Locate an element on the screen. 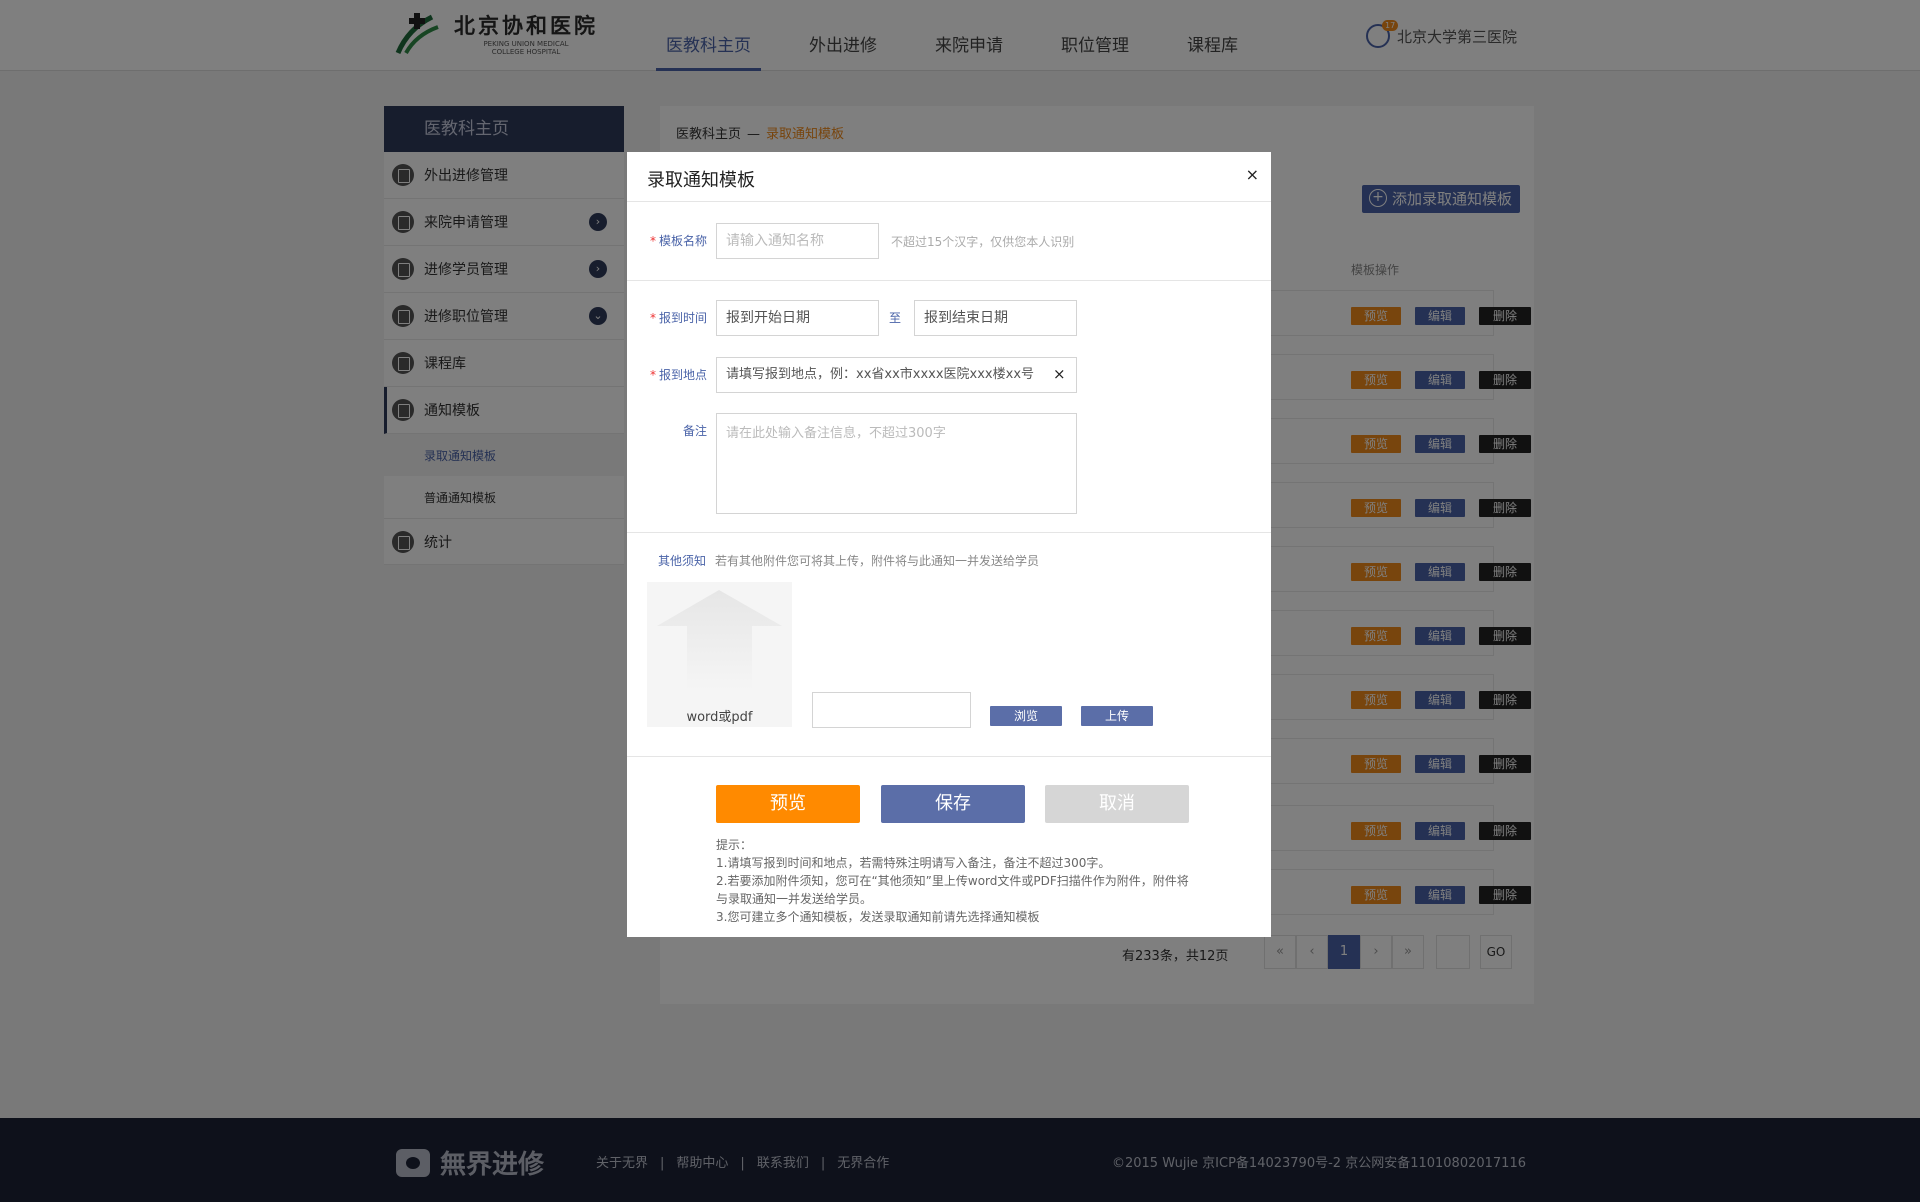 The height and width of the screenshot is (1202, 1920). other-notes-label: 其他须知 is located at coordinates (682, 561).